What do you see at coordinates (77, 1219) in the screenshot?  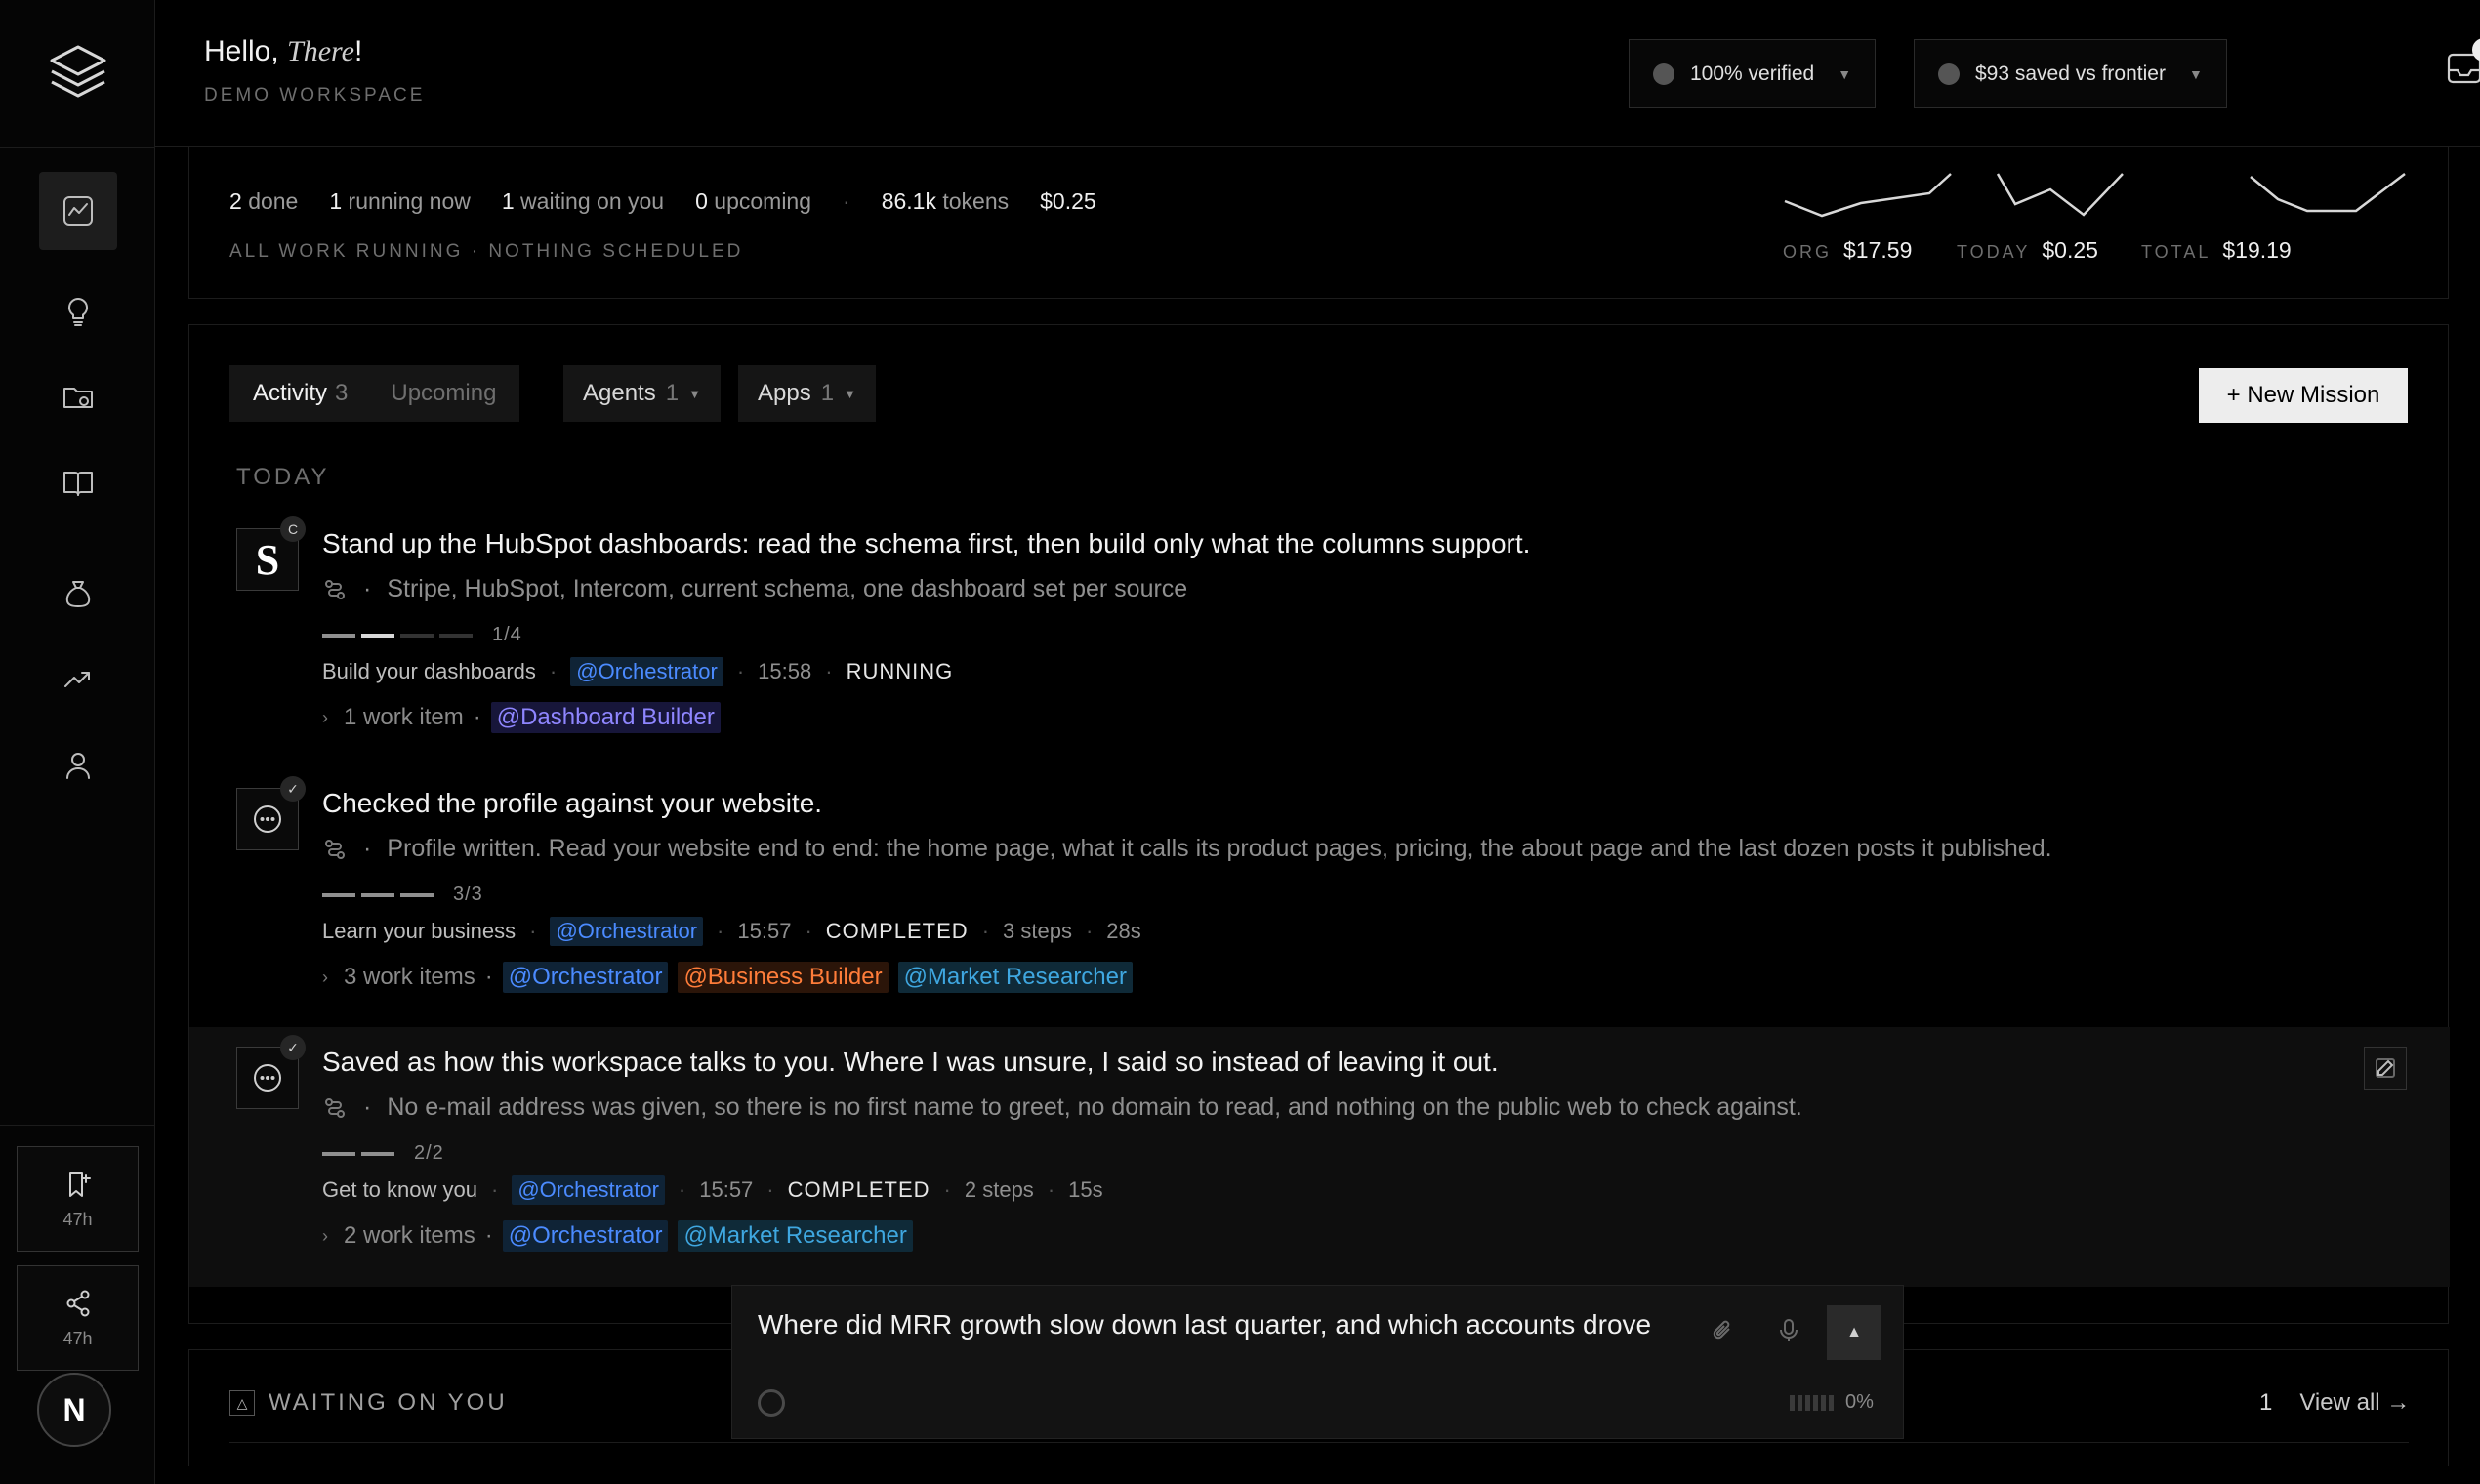 I see `bookmark-card-time: 47h` at bounding box center [77, 1219].